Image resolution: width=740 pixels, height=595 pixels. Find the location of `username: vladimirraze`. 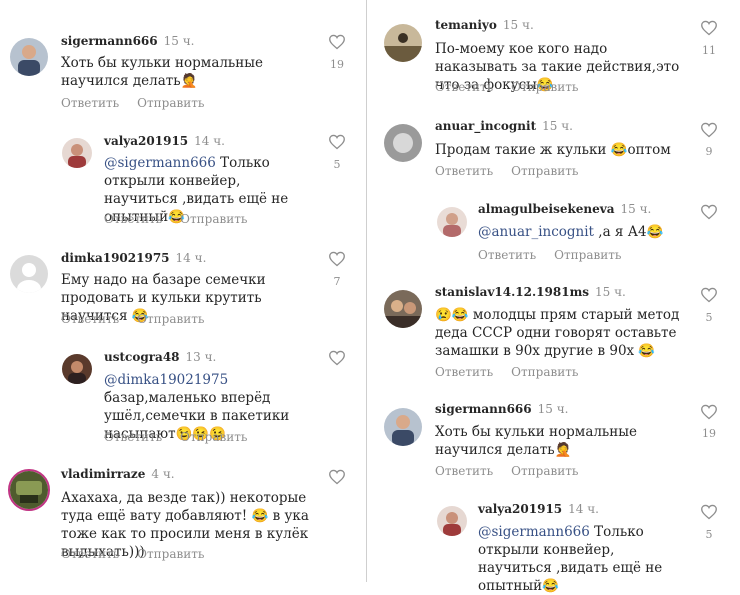

username: vladimirraze is located at coordinates (103, 474).